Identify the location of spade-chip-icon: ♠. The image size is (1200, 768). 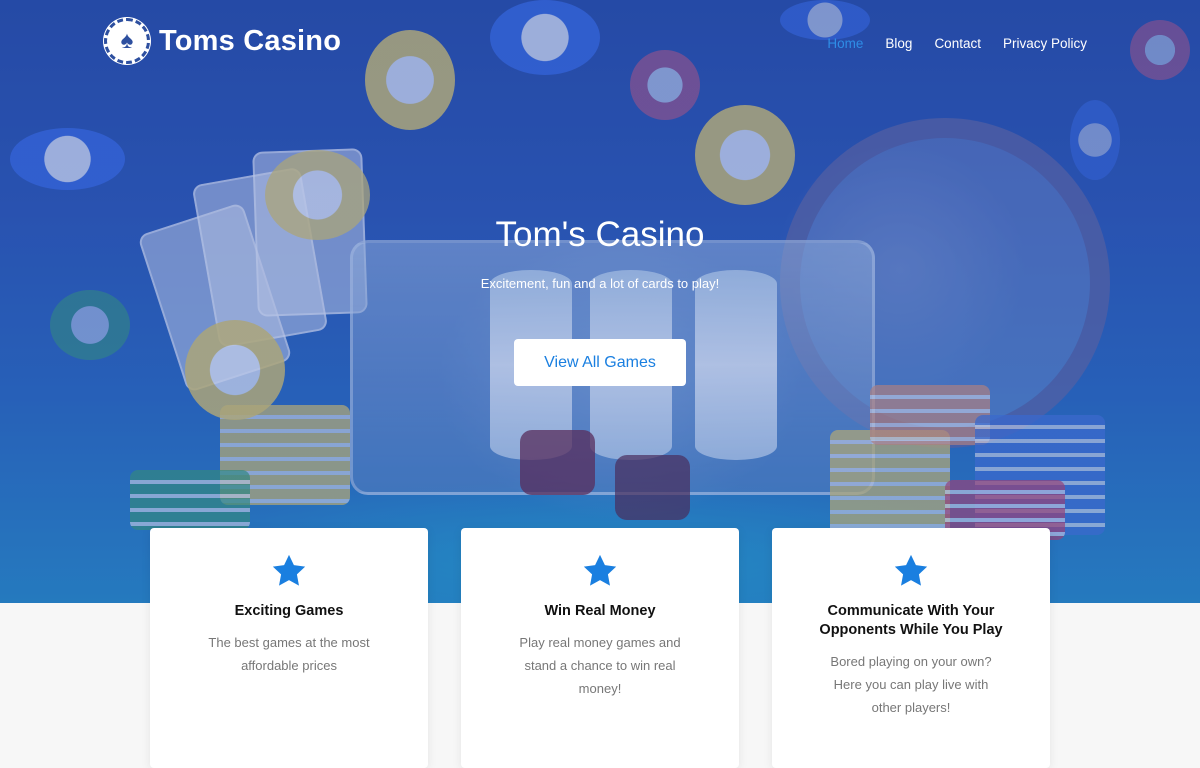
(127, 41).